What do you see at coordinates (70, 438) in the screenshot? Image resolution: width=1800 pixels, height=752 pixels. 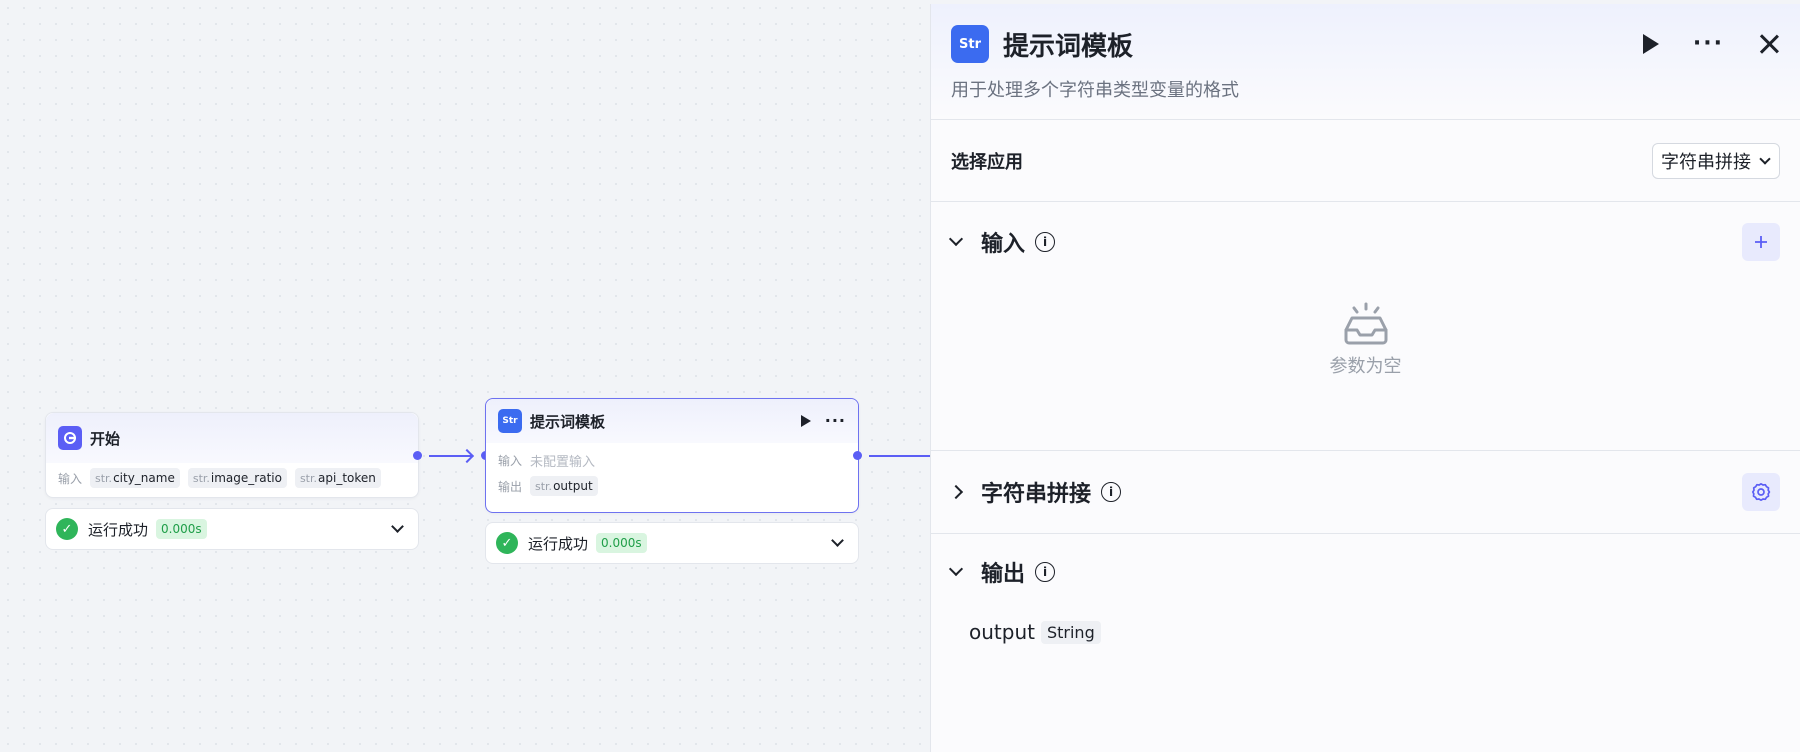 I see `start-icon` at bounding box center [70, 438].